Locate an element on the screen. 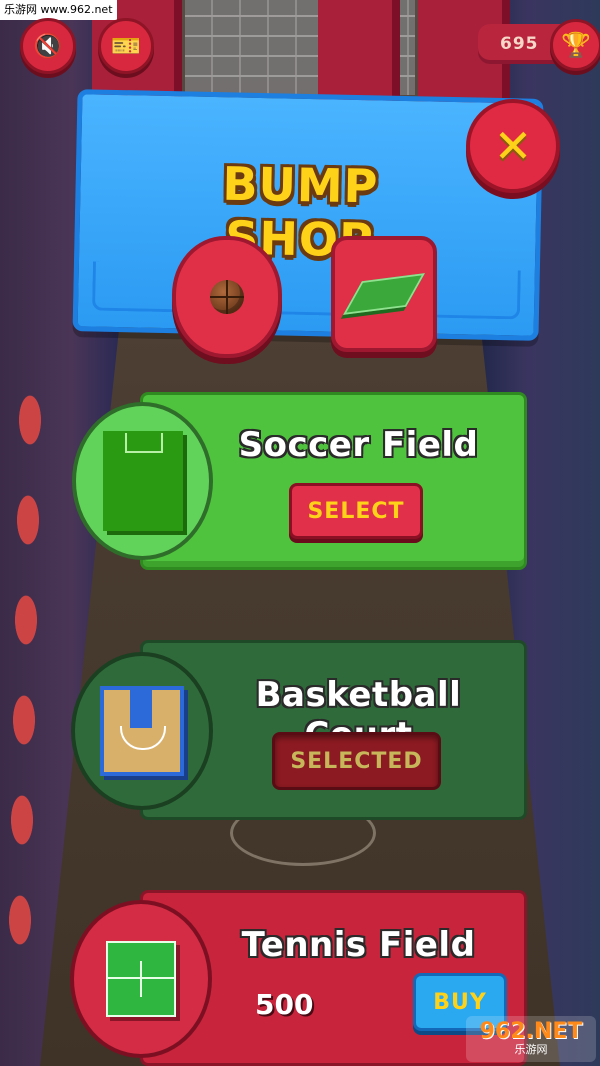  trophy-icon: 🏆 is located at coordinates (576, 45).